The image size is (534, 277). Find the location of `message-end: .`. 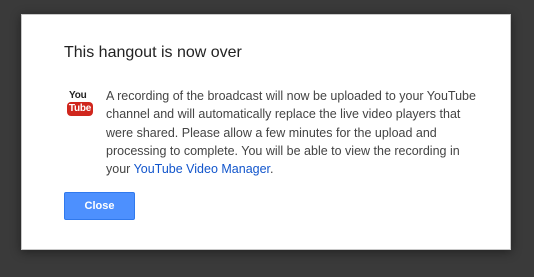

message-end: . is located at coordinates (272, 169).